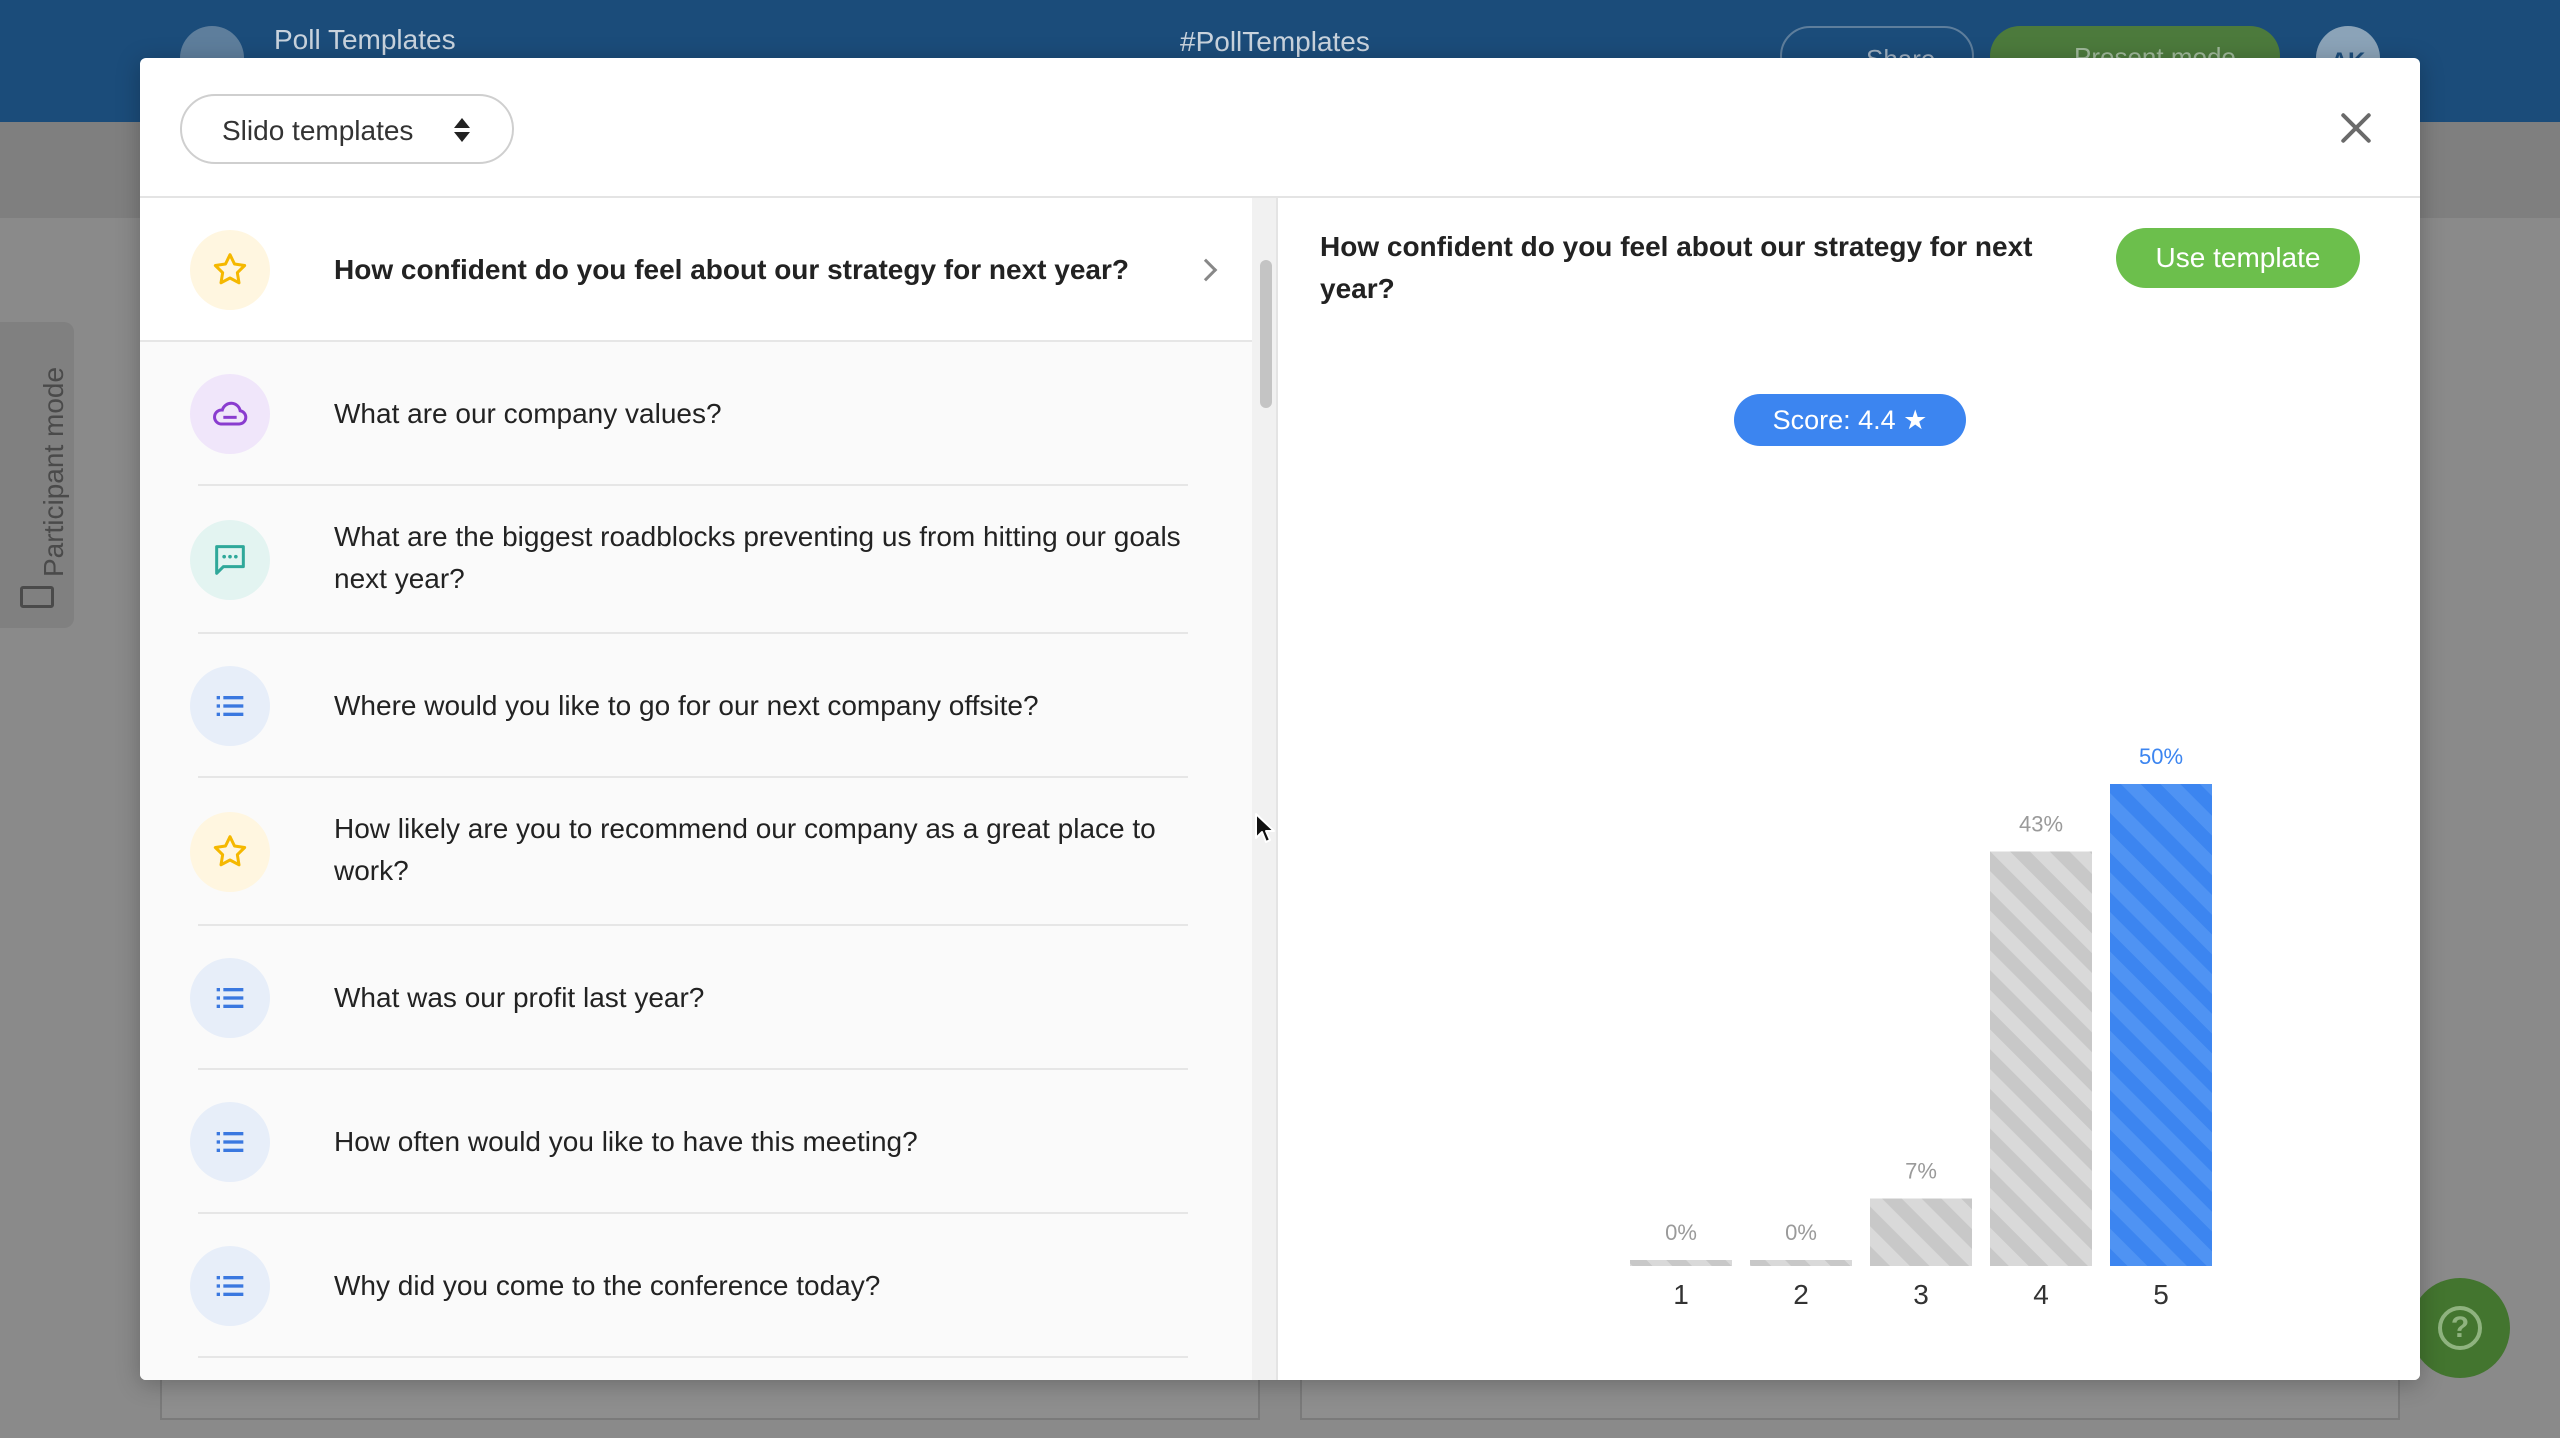  Describe the element at coordinates (1265, 828) in the screenshot. I see `mouse-cursor-icon` at that location.